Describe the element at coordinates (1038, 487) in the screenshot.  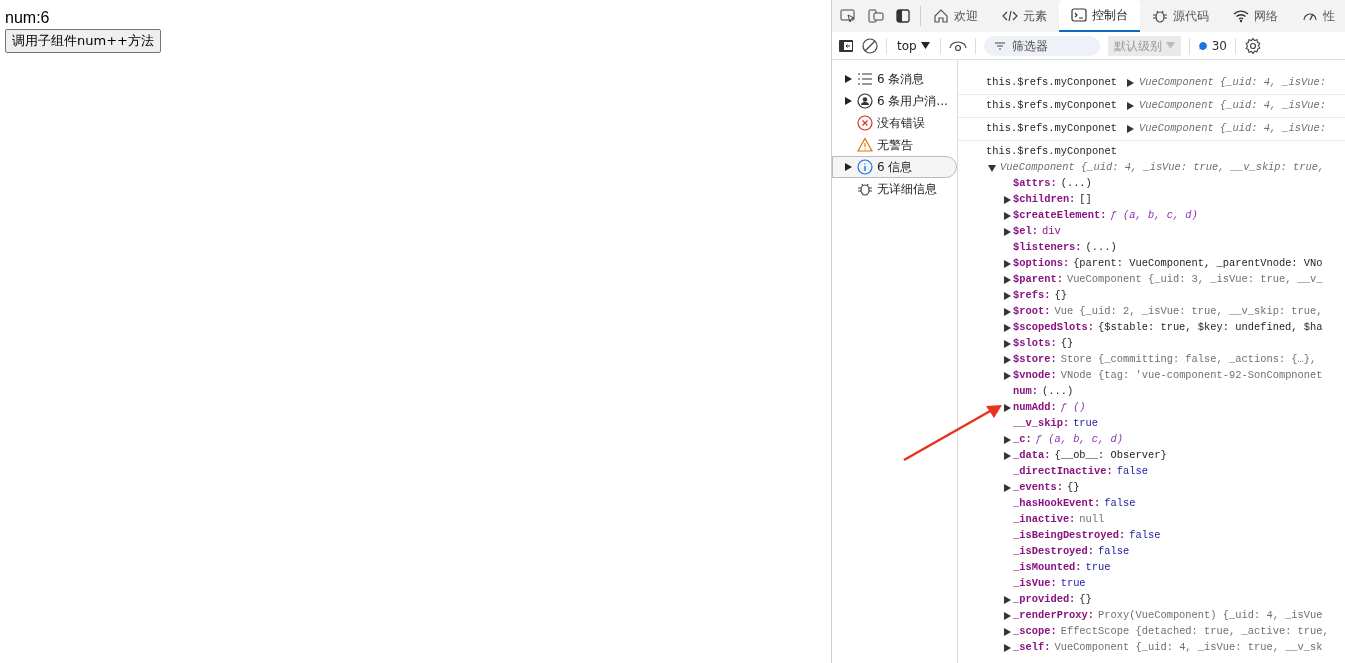
I see `property-key: _events:` at that location.